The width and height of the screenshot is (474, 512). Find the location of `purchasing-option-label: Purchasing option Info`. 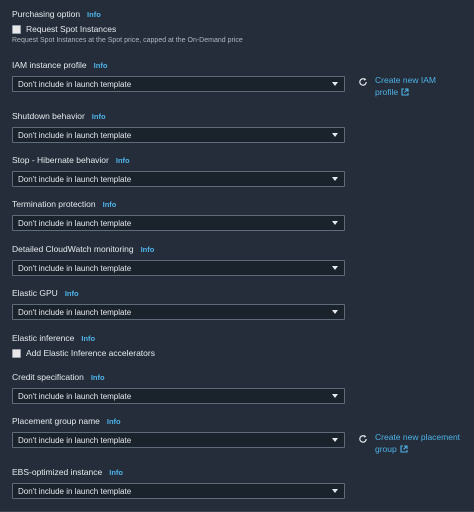

purchasing-option-label: Purchasing option Info is located at coordinates (127, 14).